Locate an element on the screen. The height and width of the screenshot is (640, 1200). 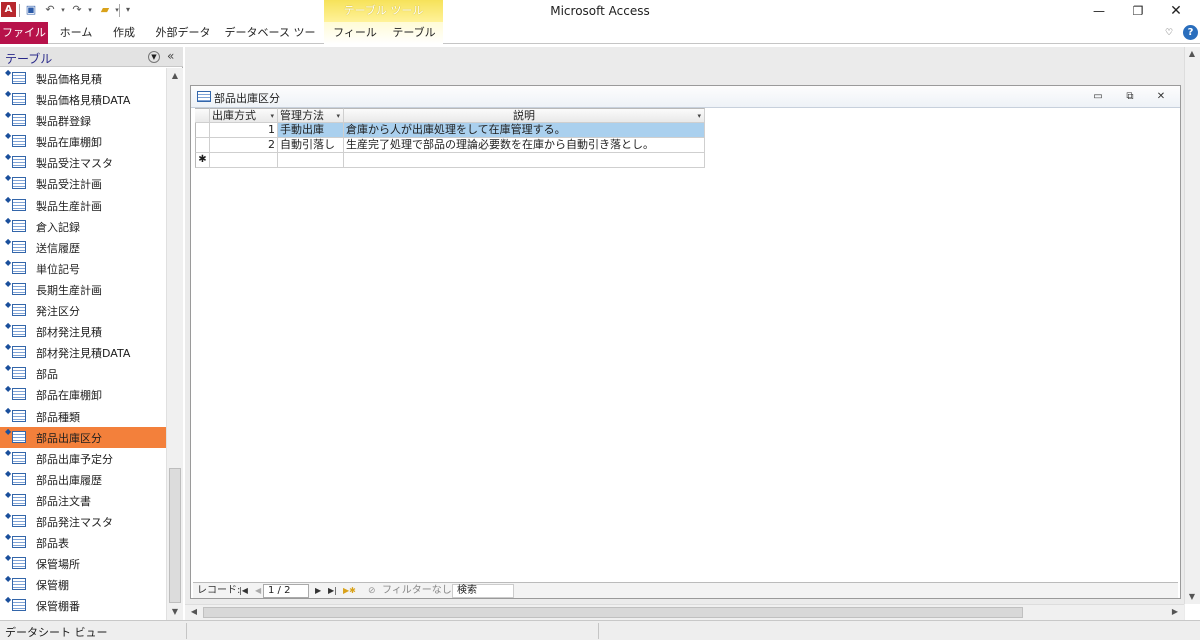
nav-item: ◆ 単位記号 is located at coordinates (83, 268).